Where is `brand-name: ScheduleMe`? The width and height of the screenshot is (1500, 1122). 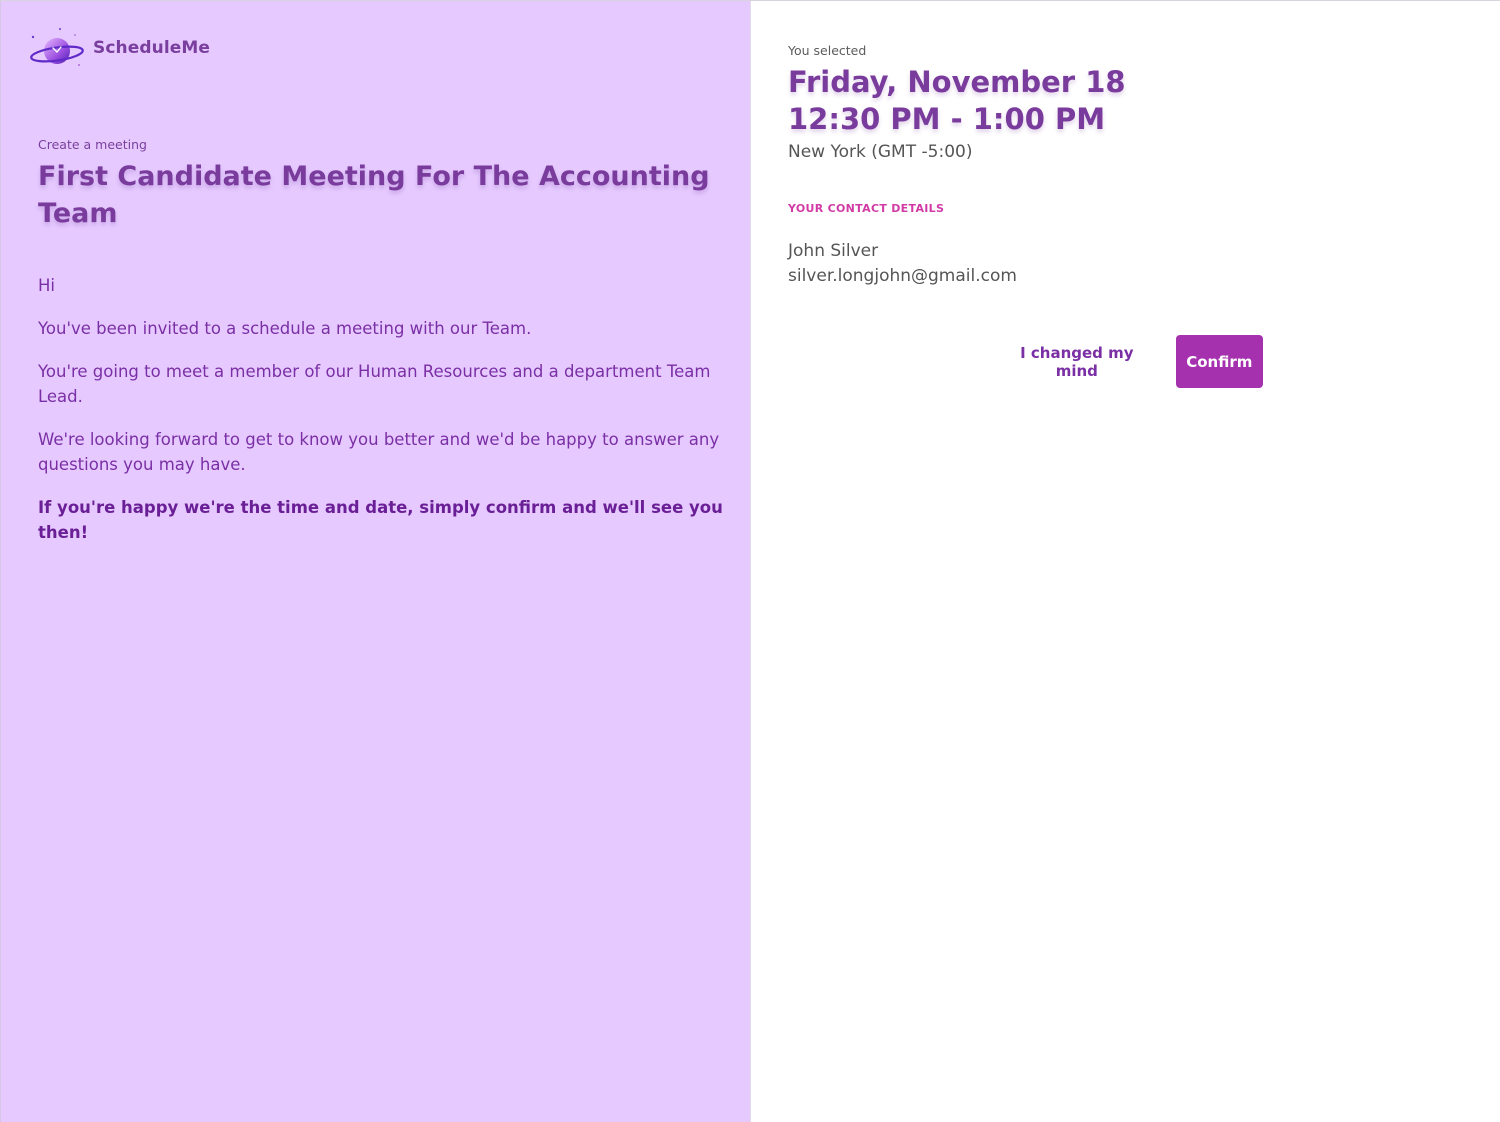
brand-name: ScheduleMe is located at coordinates (152, 48).